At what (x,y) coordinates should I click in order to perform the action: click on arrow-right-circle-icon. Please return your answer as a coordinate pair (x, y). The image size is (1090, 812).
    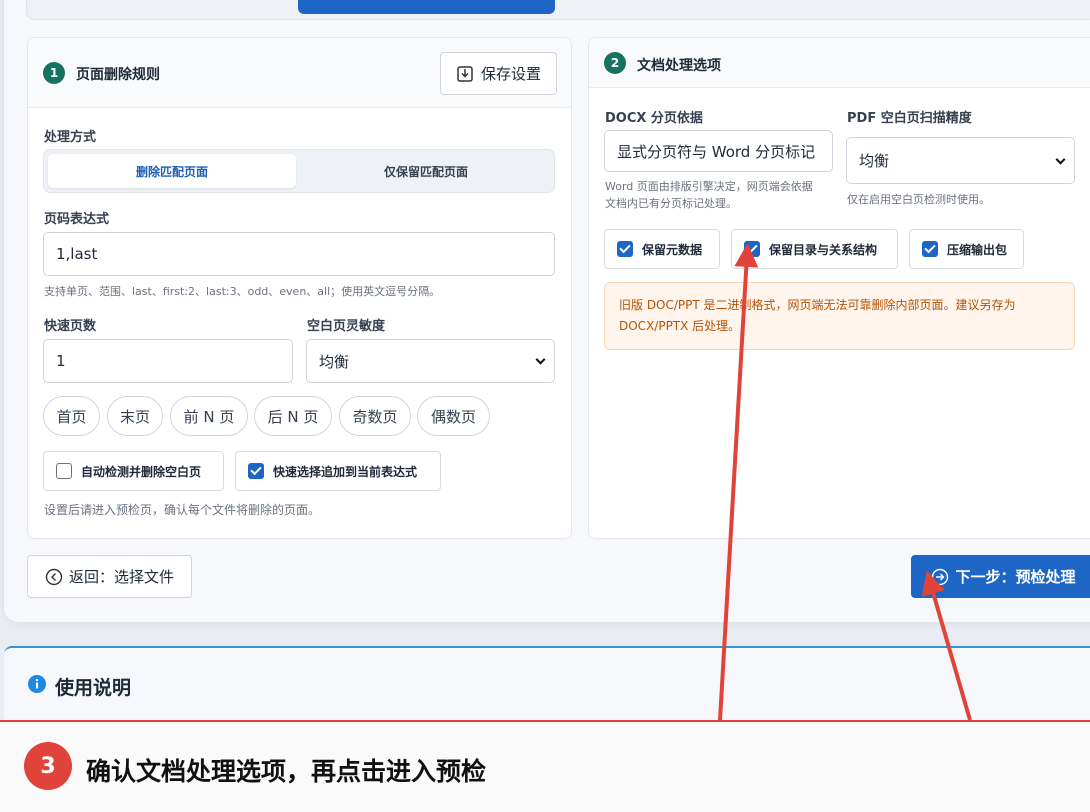
    Looking at the image, I should click on (940, 576).